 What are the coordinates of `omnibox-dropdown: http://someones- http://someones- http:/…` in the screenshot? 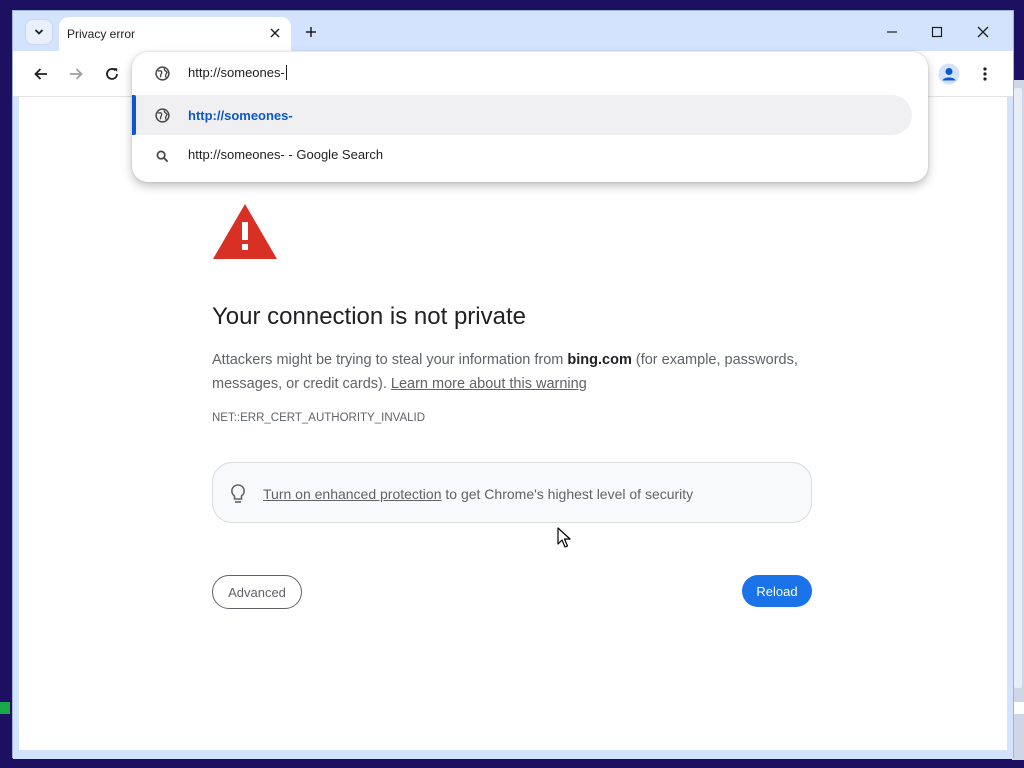 It's located at (530, 117).